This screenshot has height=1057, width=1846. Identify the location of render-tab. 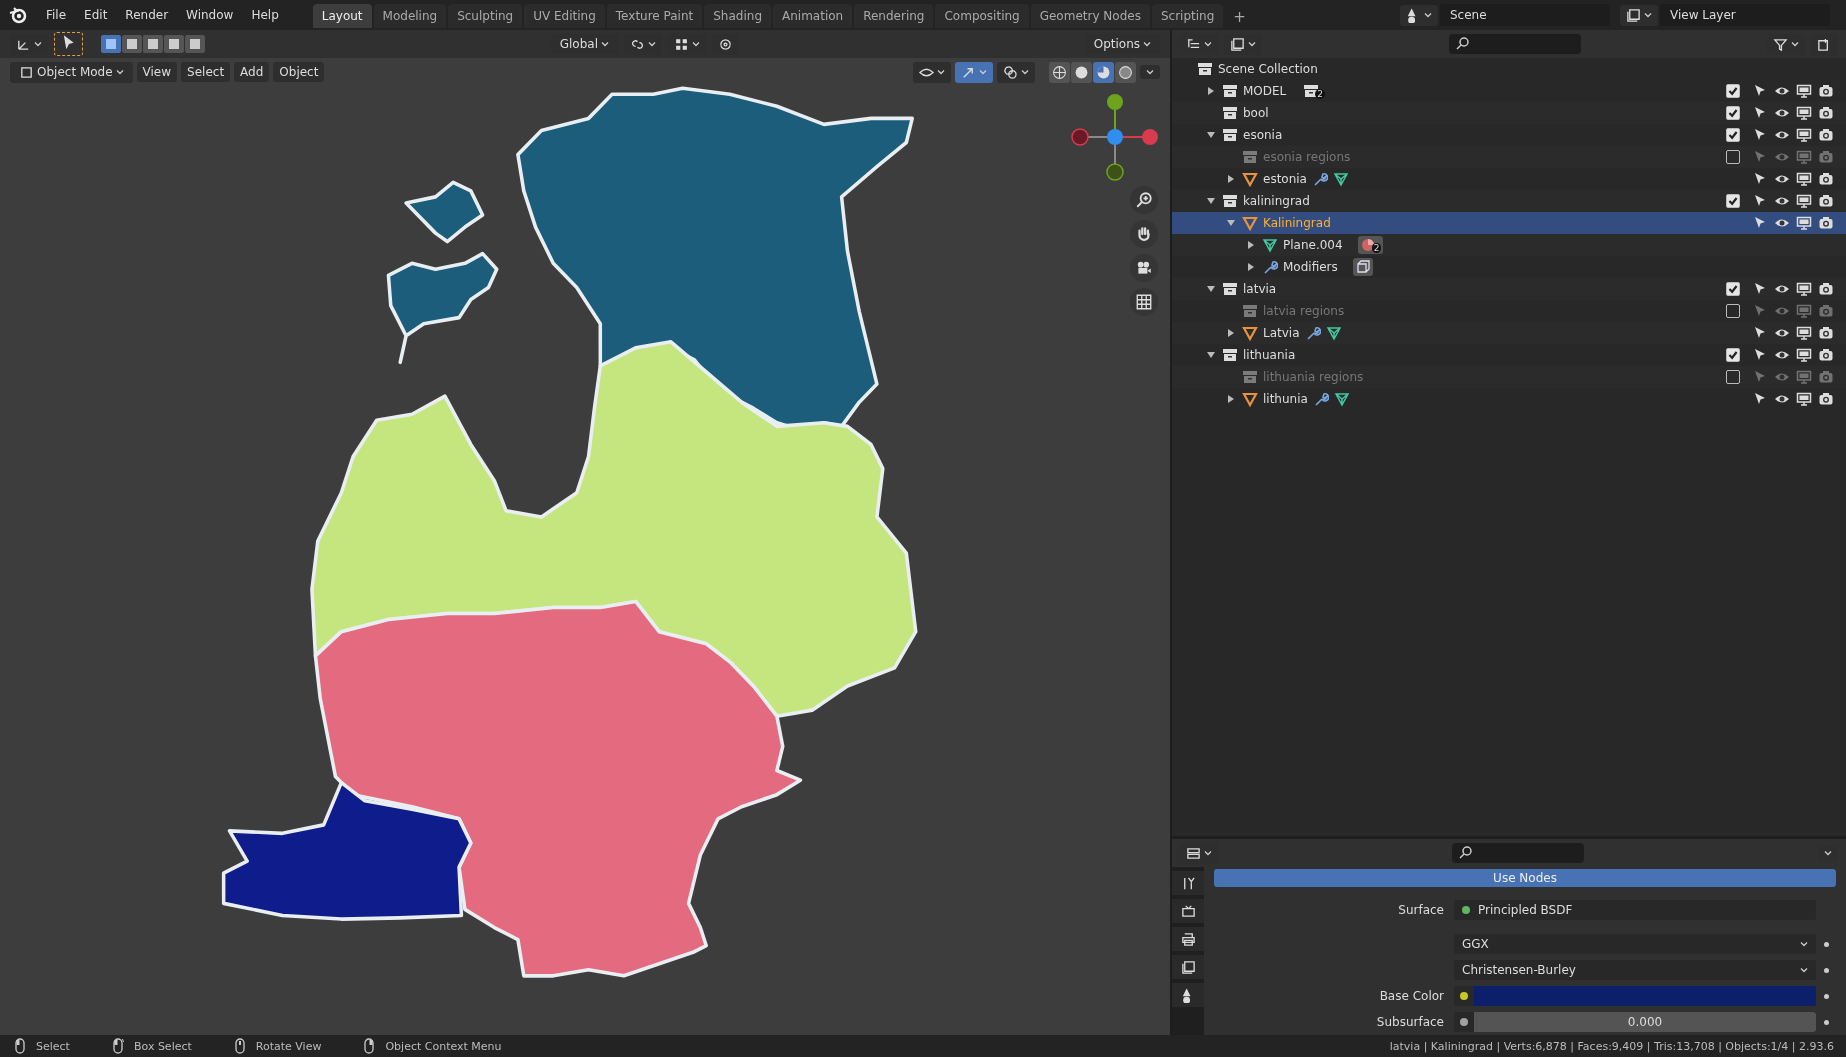
(1188, 911).